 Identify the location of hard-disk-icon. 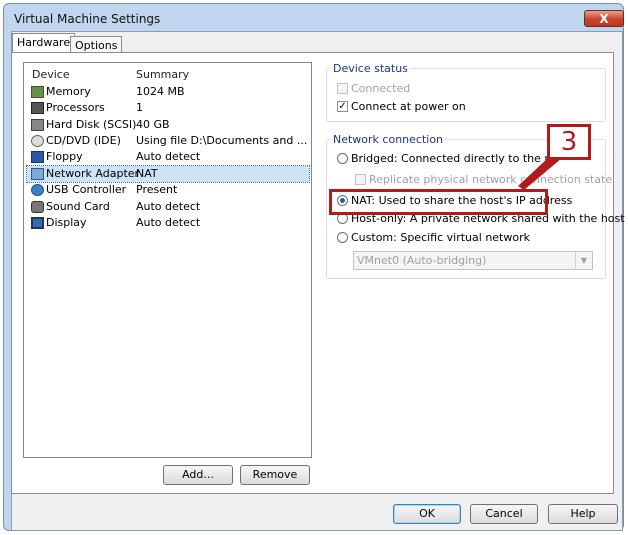
(37, 125).